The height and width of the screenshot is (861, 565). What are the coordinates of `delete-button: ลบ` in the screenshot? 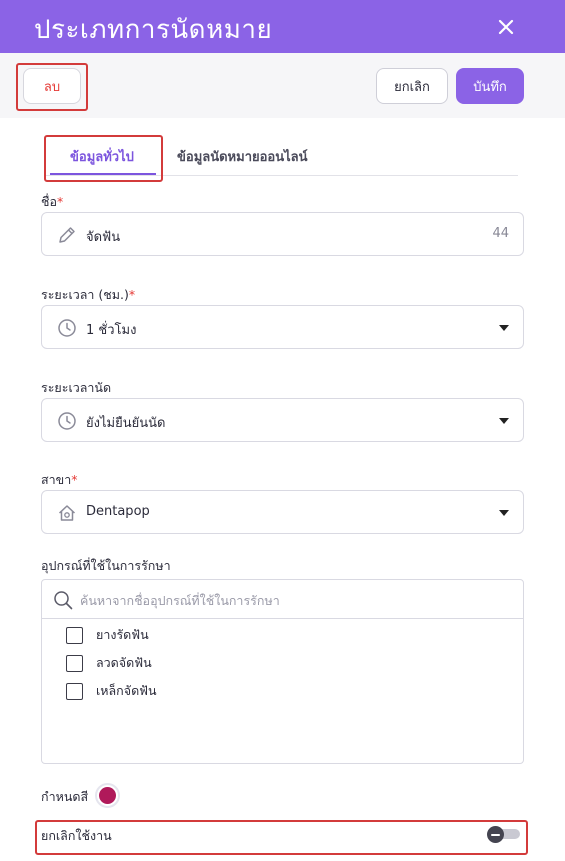 It's located at (52, 86).